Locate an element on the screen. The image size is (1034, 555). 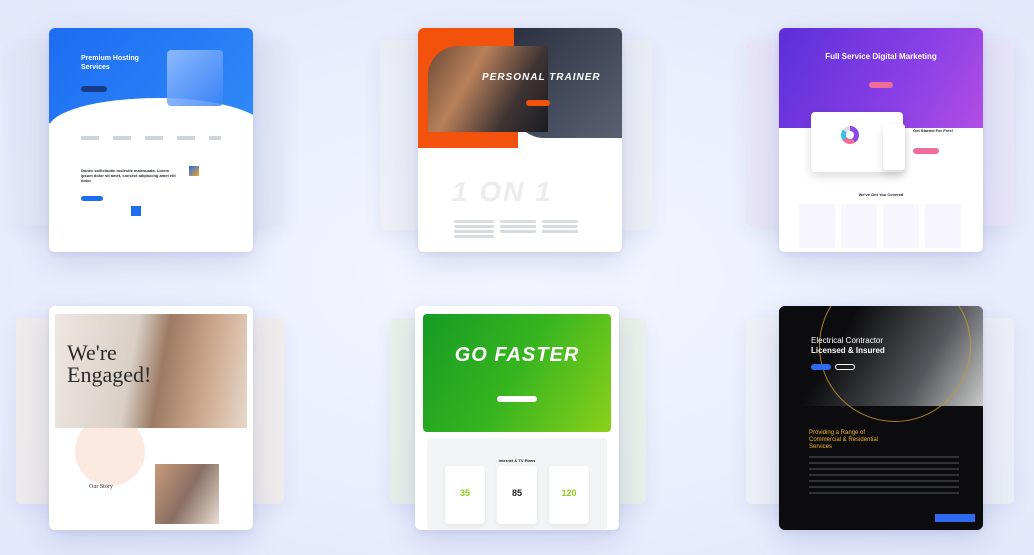
section-heading: 1 ON 1 is located at coordinates (502, 191).